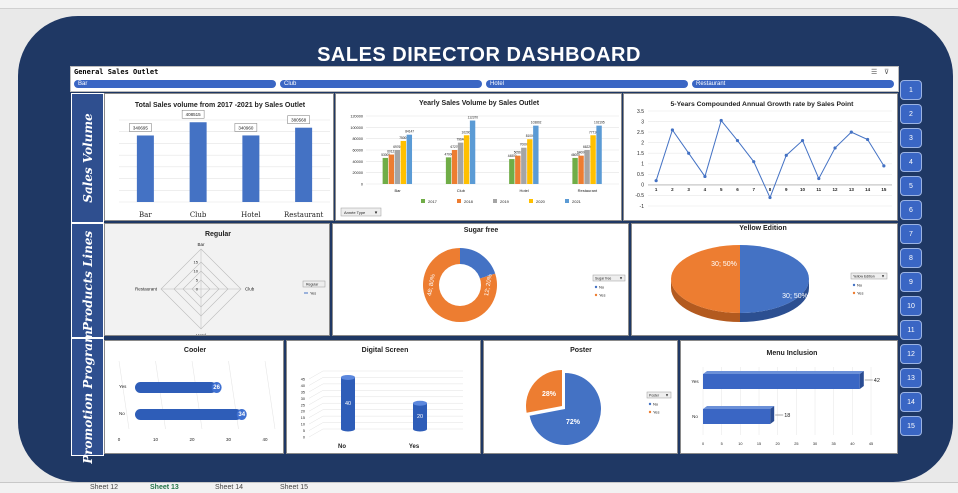  What do you see at coordinates (703, 444) in the screenshot?
I see `x-tick-label: 0` at bounding box center [703, 444].